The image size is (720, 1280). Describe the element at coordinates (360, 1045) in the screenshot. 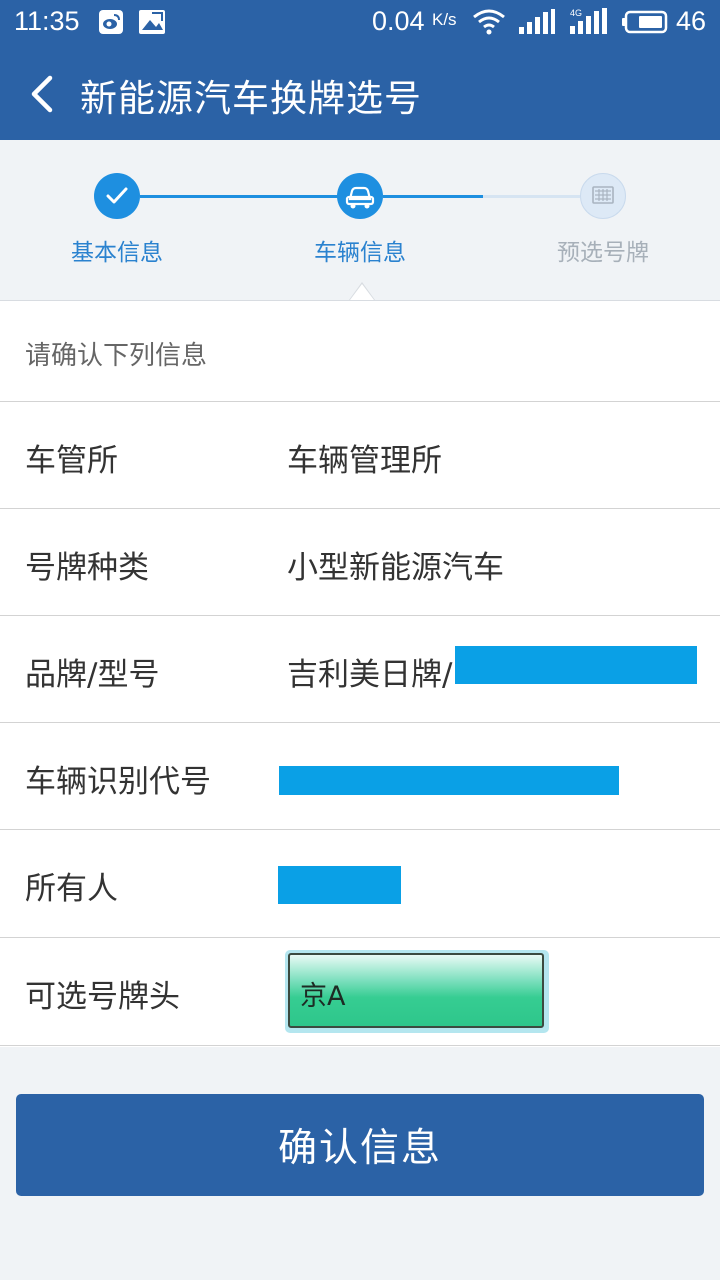

I see `form-divider` at that location.